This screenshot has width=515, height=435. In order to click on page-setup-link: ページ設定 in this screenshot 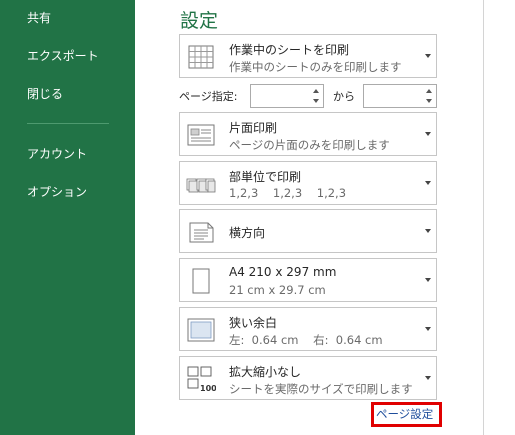, I will do `click(404, 414)`.